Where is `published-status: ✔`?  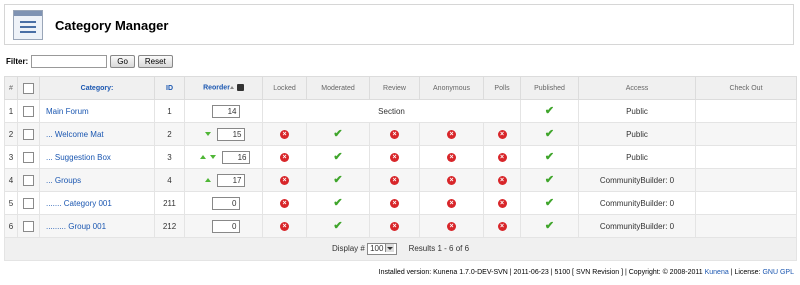
published-status: ✔ is located at coordinates (549, 134).